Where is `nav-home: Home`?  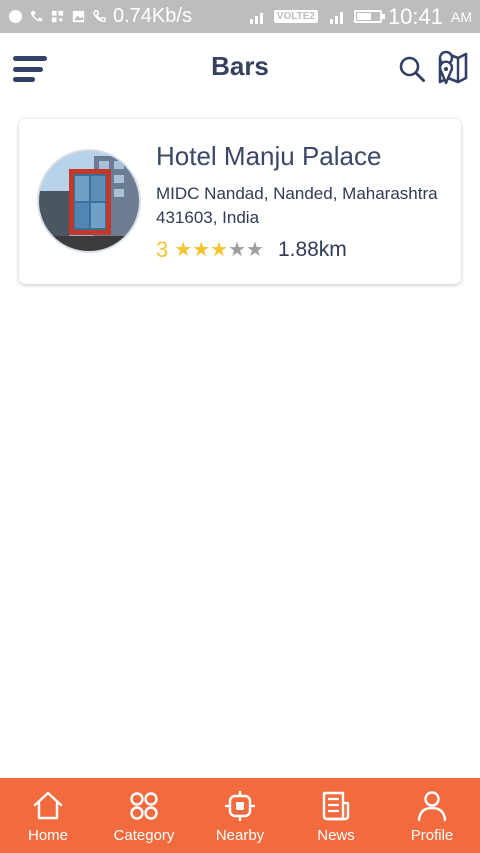
nav-home: Home is located at coordinates (48, 815).